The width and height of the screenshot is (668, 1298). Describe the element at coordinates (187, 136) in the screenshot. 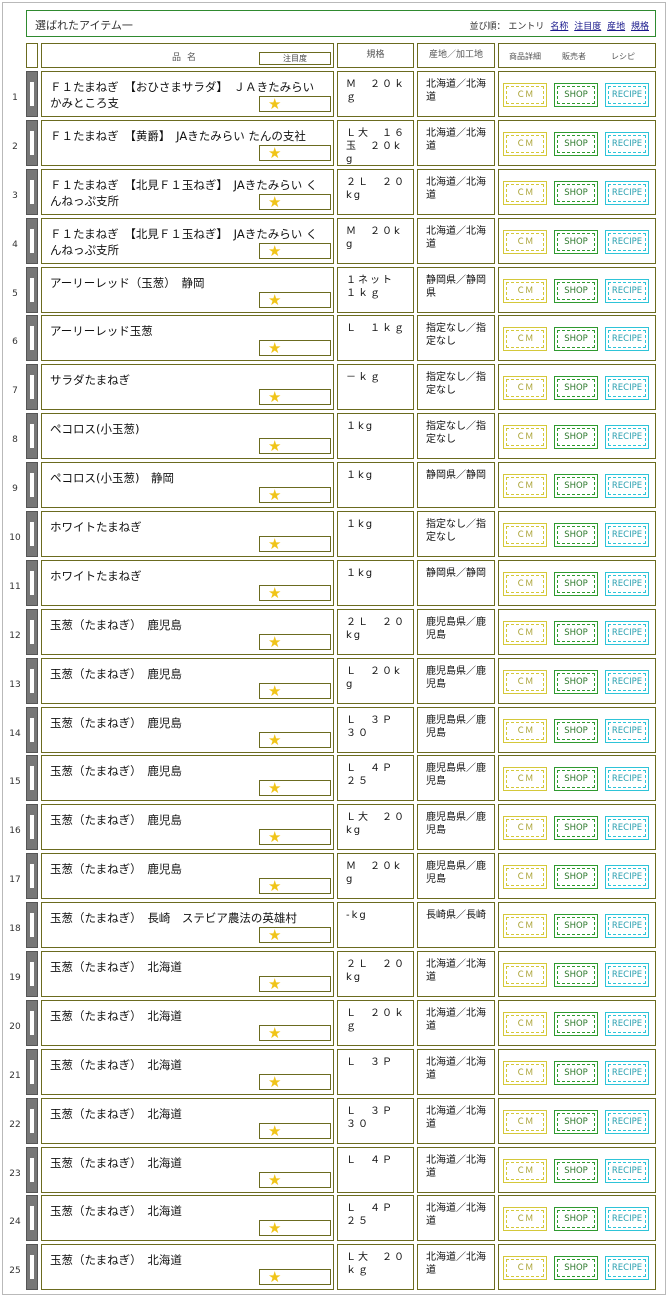

I see `item-name: Ｆ１たまねぎ 【黄爵】 JAきたみらい たんの支社` at that location.